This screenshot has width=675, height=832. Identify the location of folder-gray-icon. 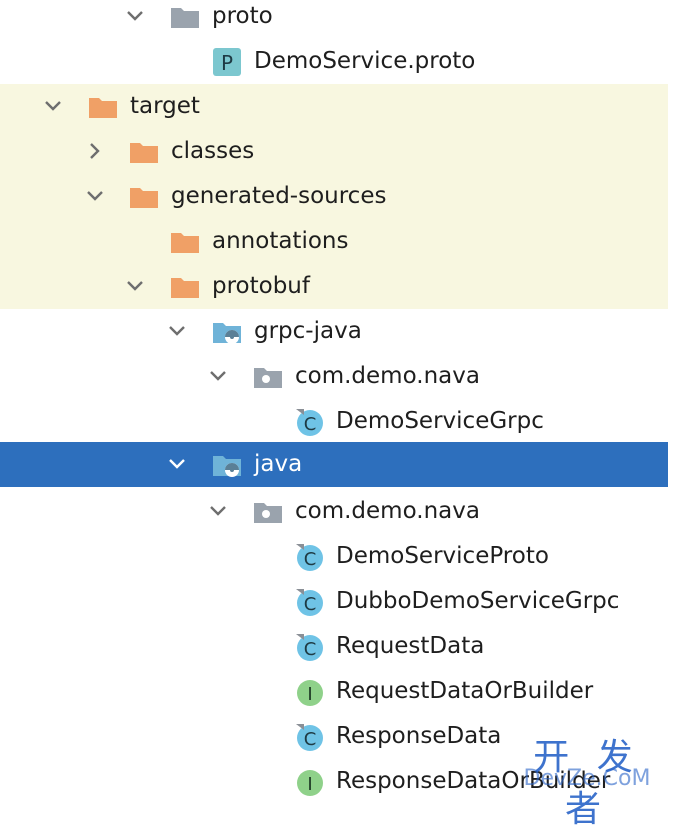
(185, 17).